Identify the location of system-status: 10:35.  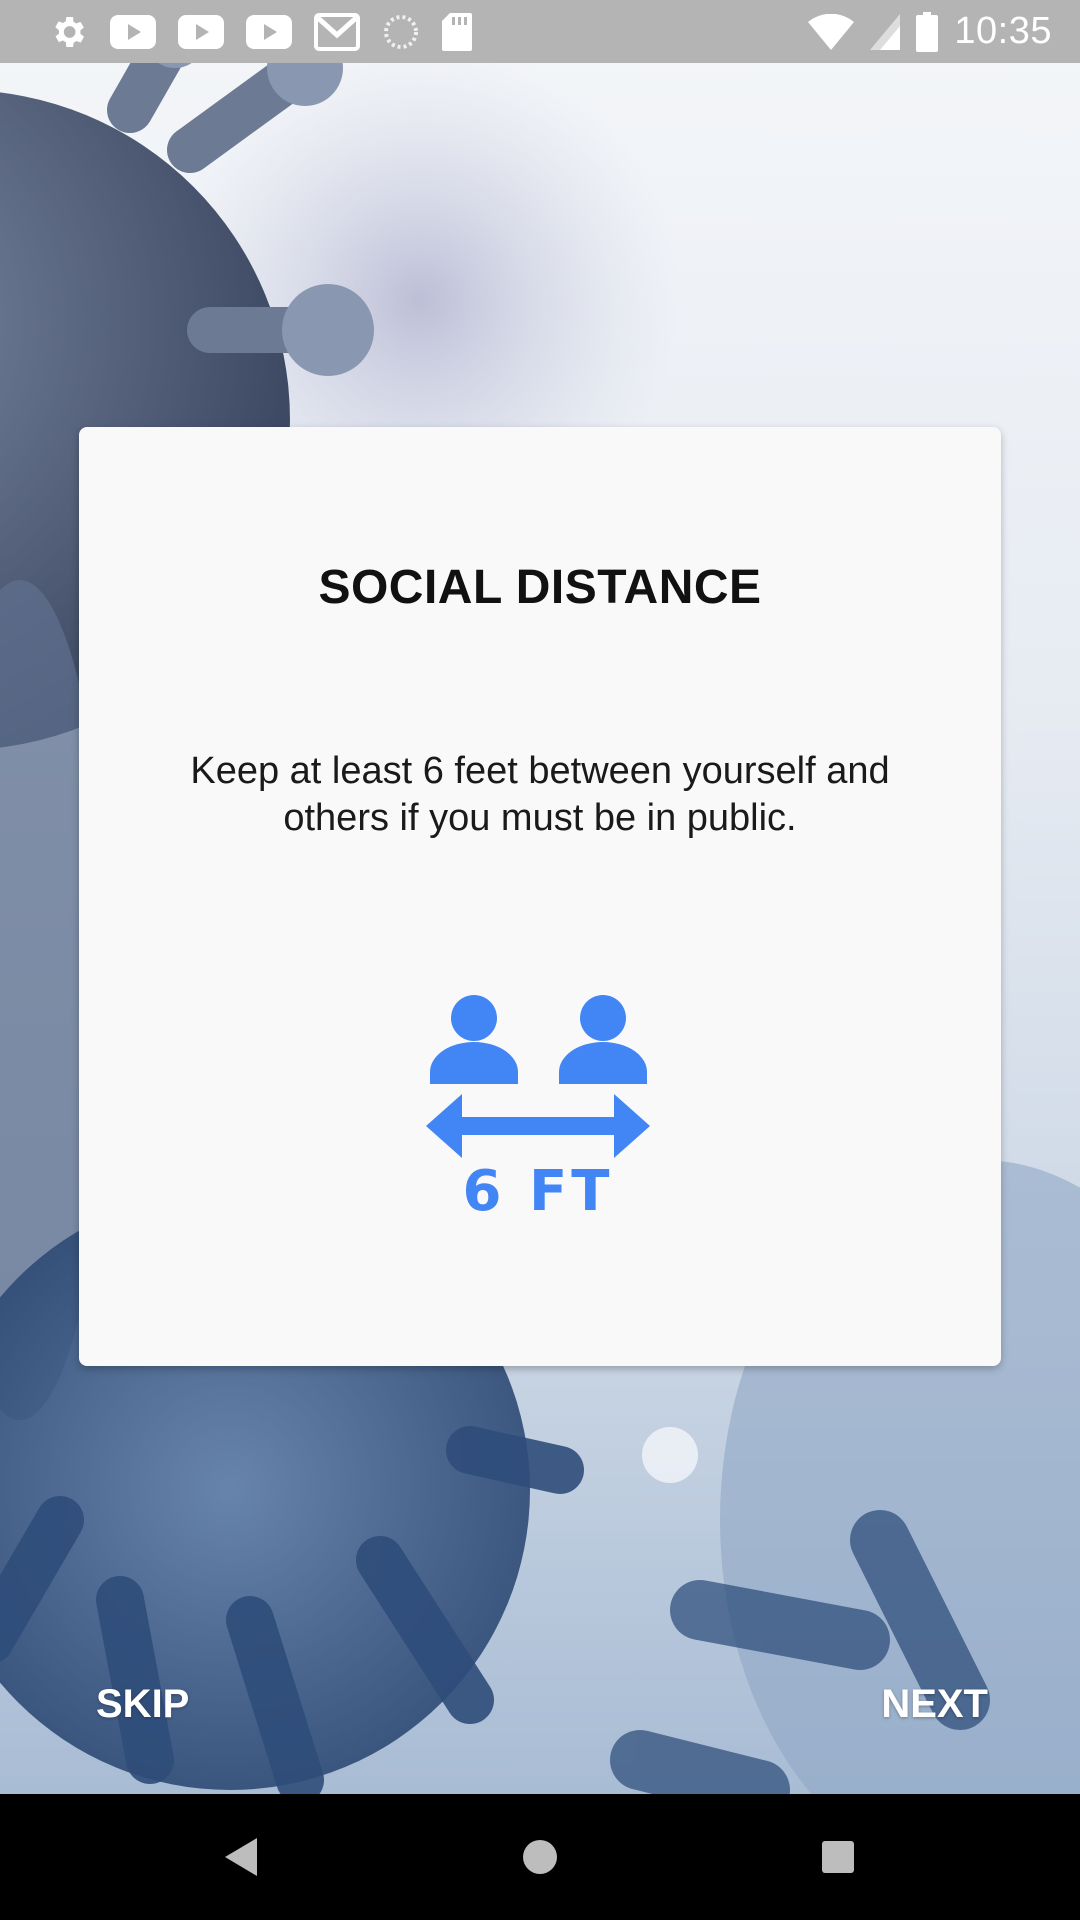
(930, 31).